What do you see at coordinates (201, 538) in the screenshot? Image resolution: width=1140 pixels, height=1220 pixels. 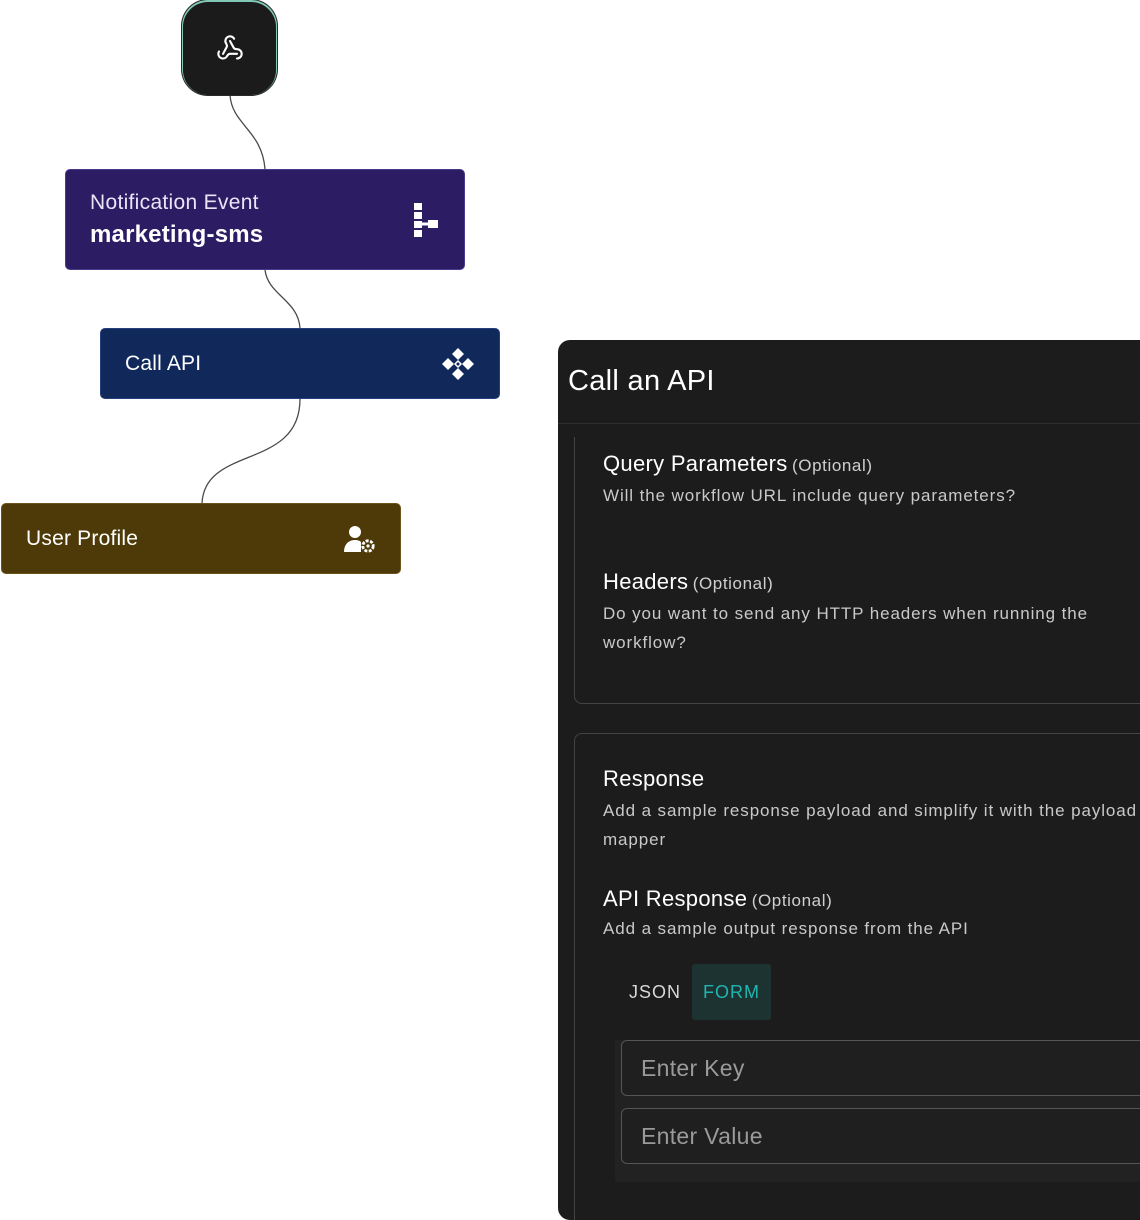 I see `user-profile-node: User Profile` at bounding box center [201, 538].